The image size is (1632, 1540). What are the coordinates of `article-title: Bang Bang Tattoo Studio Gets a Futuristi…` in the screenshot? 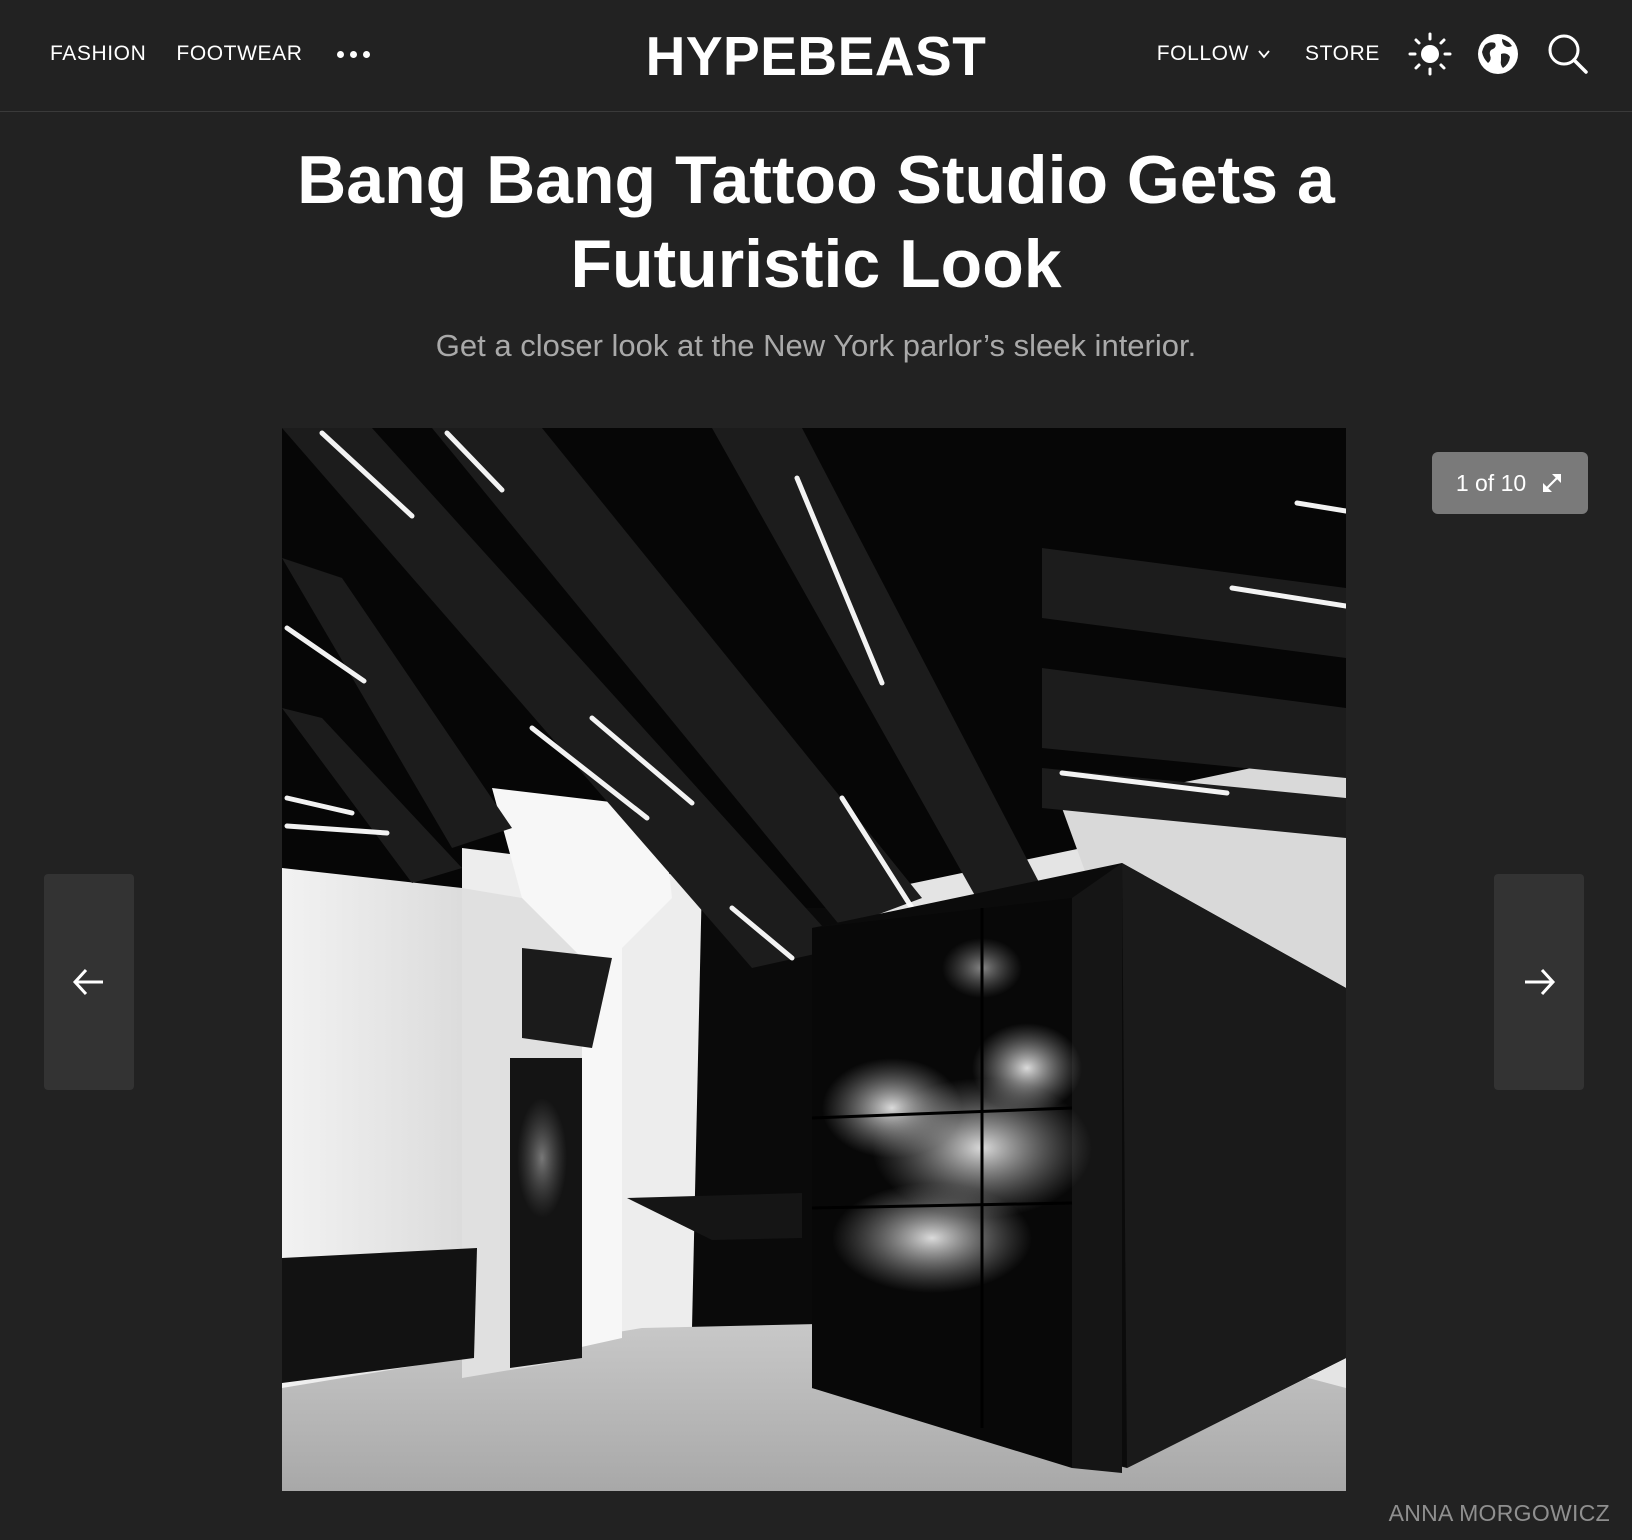 It's located at (816, 222).